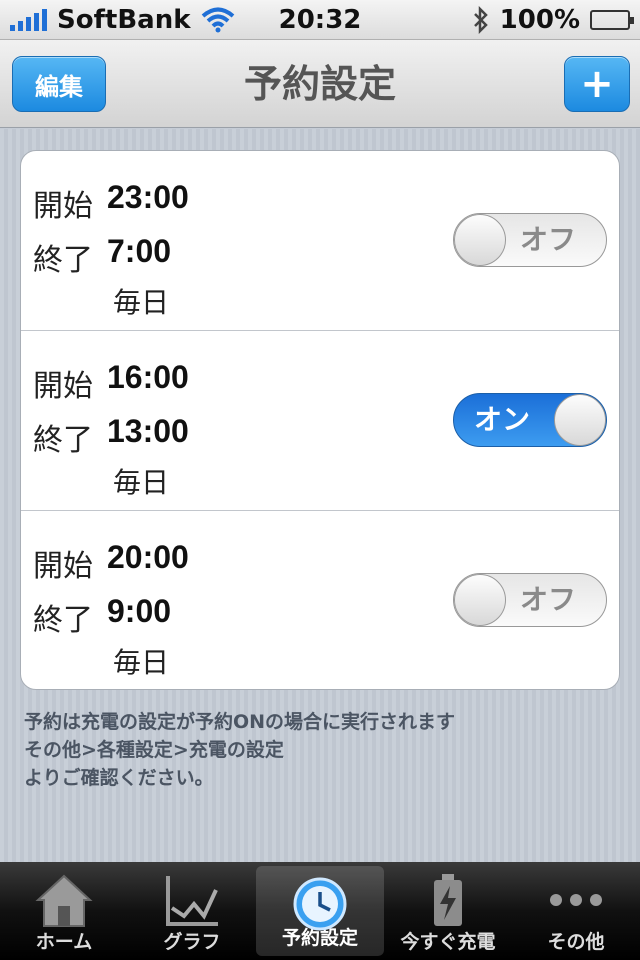 The height and width of the screenshot is (960, 640). I want to click on battery-charge-icon, so click(448, 900).